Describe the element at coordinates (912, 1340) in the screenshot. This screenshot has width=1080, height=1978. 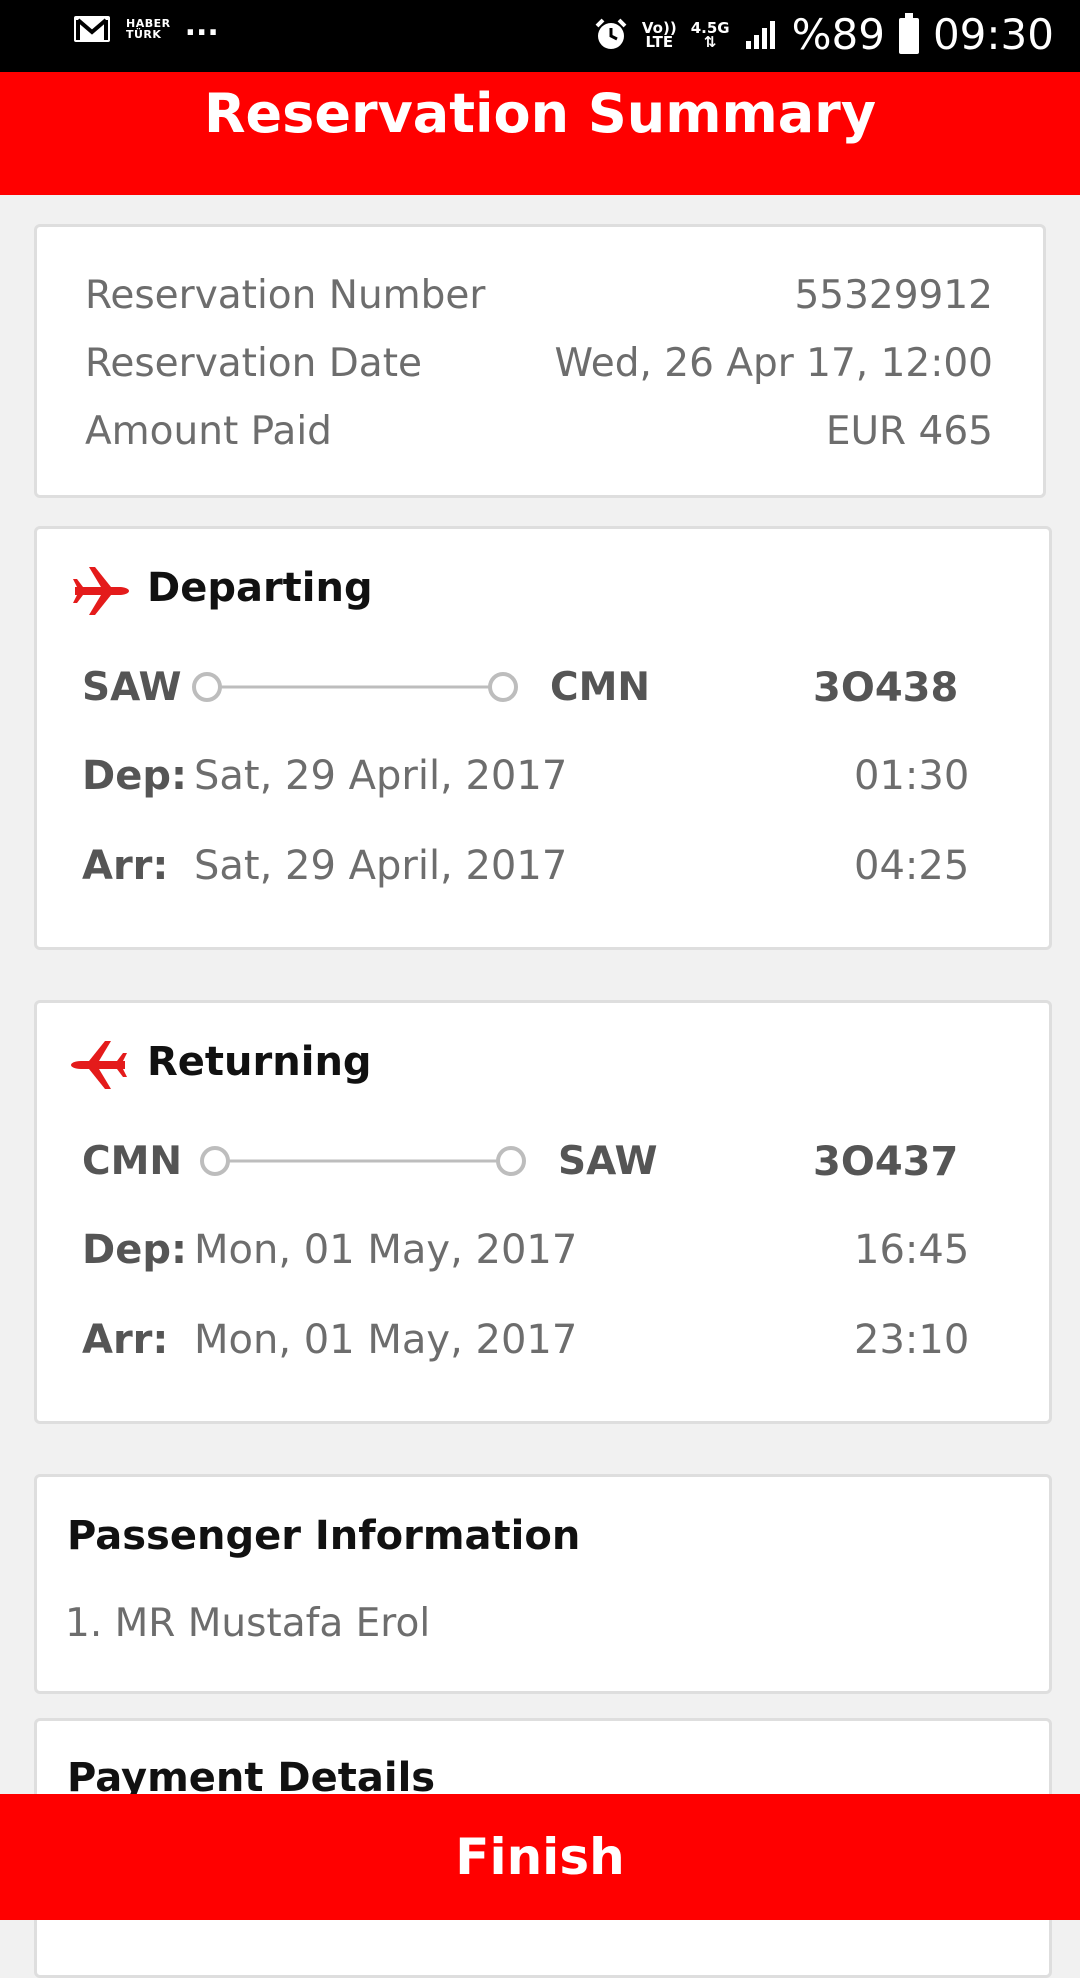
I see `arr-time: 23:10` at that location.